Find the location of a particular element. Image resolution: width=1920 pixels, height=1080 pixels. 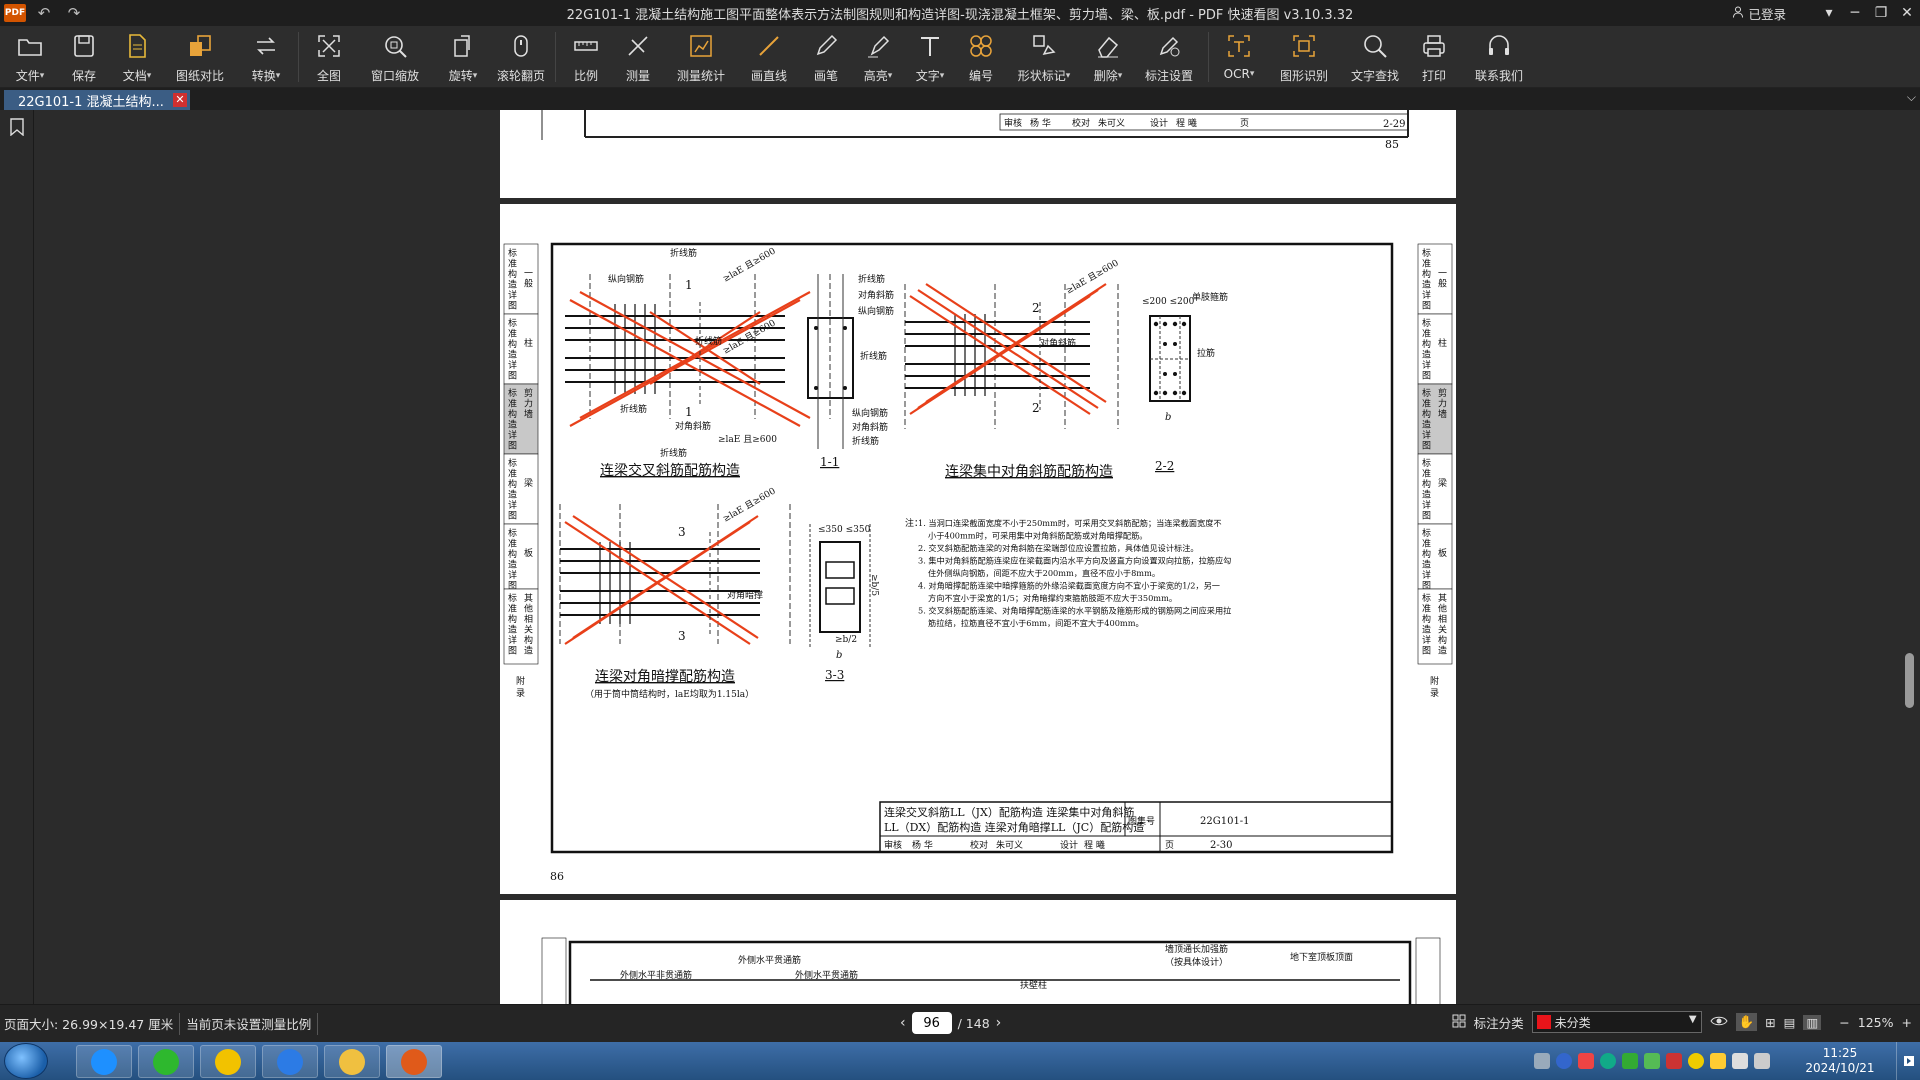

login-status: 已登录 is located at coordinates (1759, 13).